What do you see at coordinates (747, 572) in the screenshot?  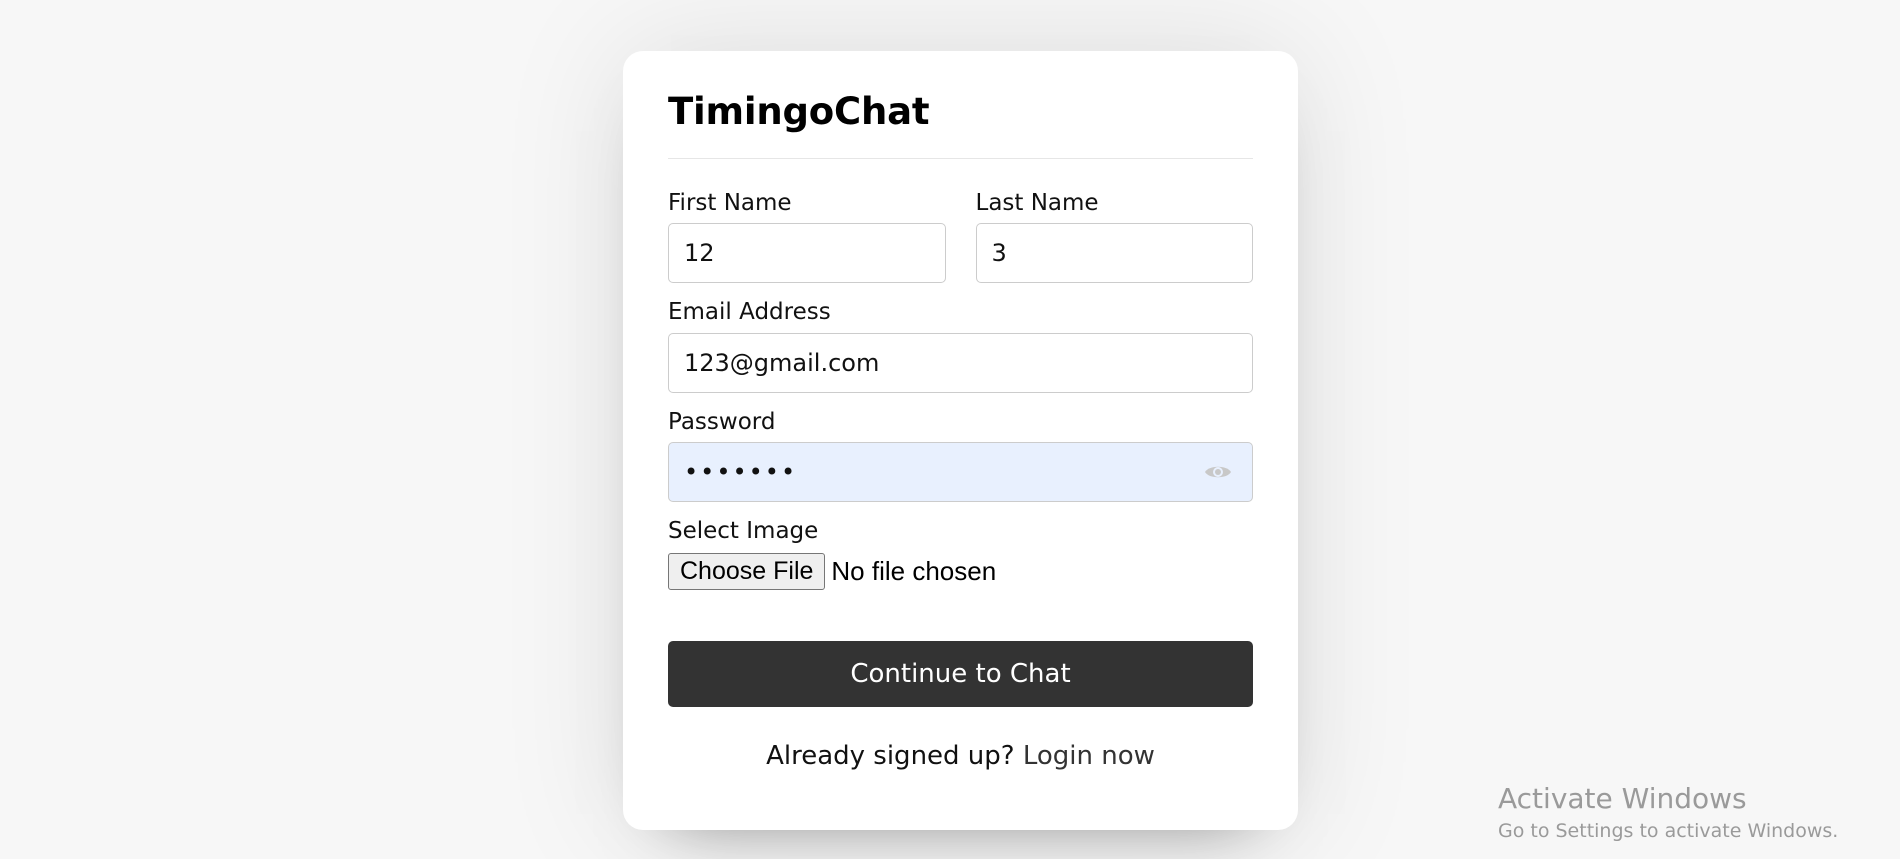 I see `choose-file-button: Choose File` at bounding box center [747, 572].